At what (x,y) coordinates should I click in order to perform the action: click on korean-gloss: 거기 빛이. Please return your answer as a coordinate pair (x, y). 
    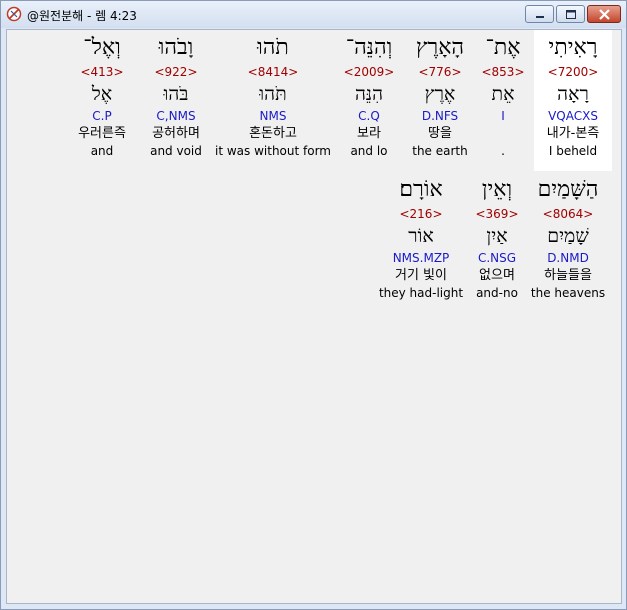
    Looking at the image, I should click on (421, 275).